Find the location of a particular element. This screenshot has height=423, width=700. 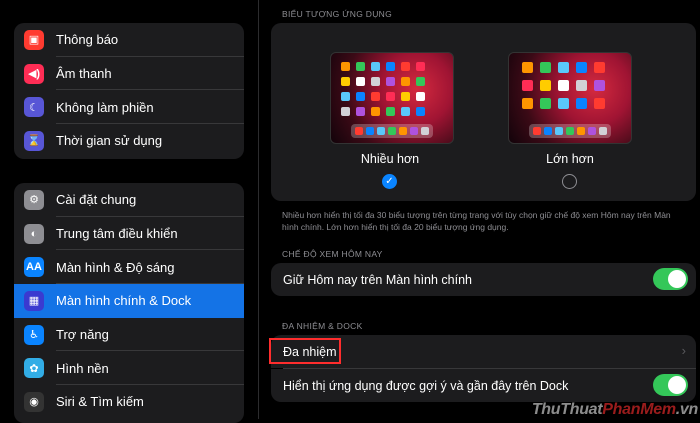

option-more-label: Nhiều hơn is located at coordinates (390, 159).